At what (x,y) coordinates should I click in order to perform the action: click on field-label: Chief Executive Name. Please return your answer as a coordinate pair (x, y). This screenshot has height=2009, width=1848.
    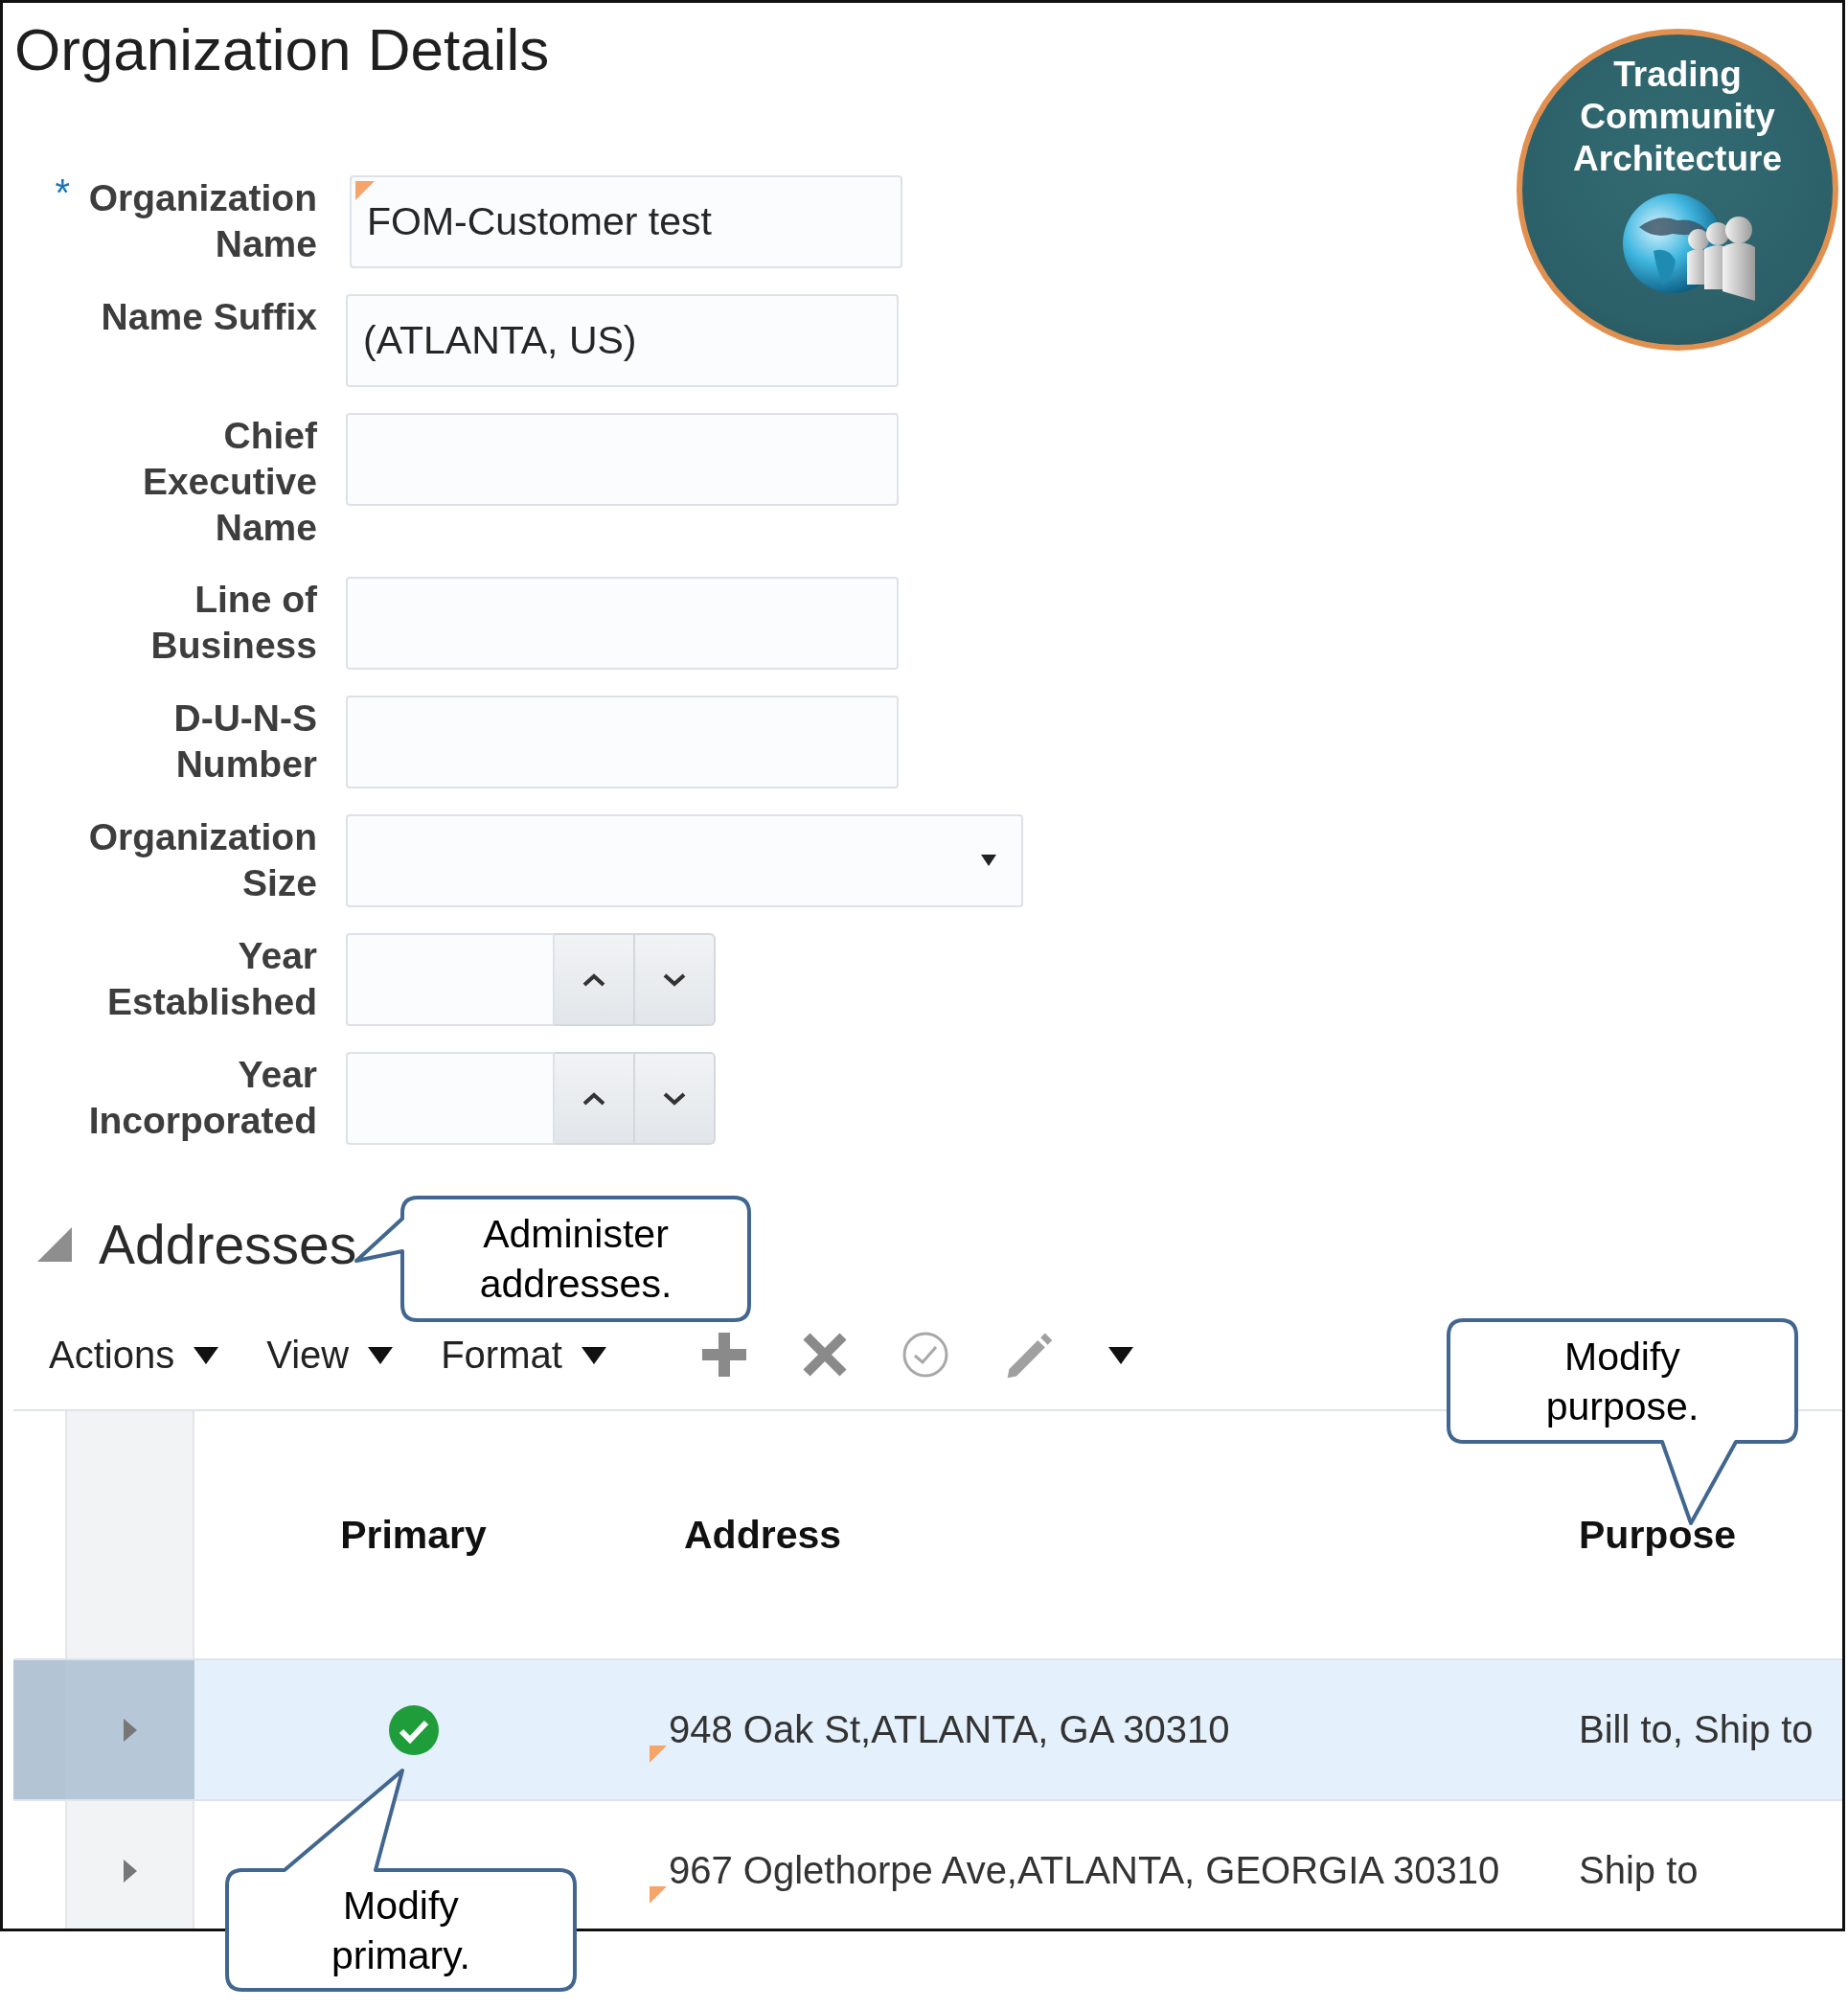
    Looking at the image, I should click on (229, 482).